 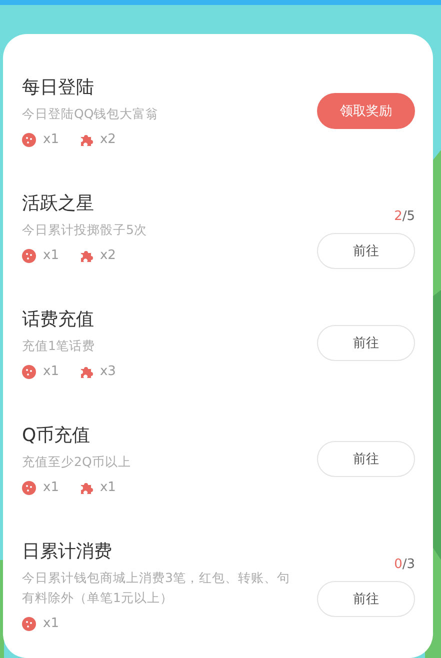 What do you see at coordinates (108, 372) in the screenshot?
I see `reward-count: x3` at bounding box center [108, 372].